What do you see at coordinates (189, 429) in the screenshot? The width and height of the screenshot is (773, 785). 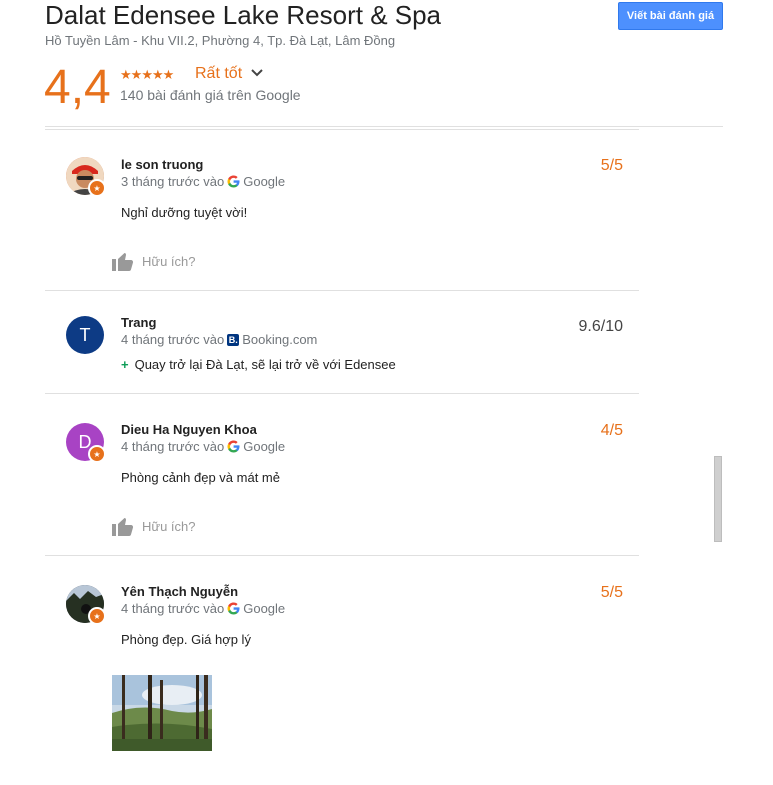 I see `reviewer-name: Dieu Ha Nguyen Khoa` at bounding box center [189, 429].